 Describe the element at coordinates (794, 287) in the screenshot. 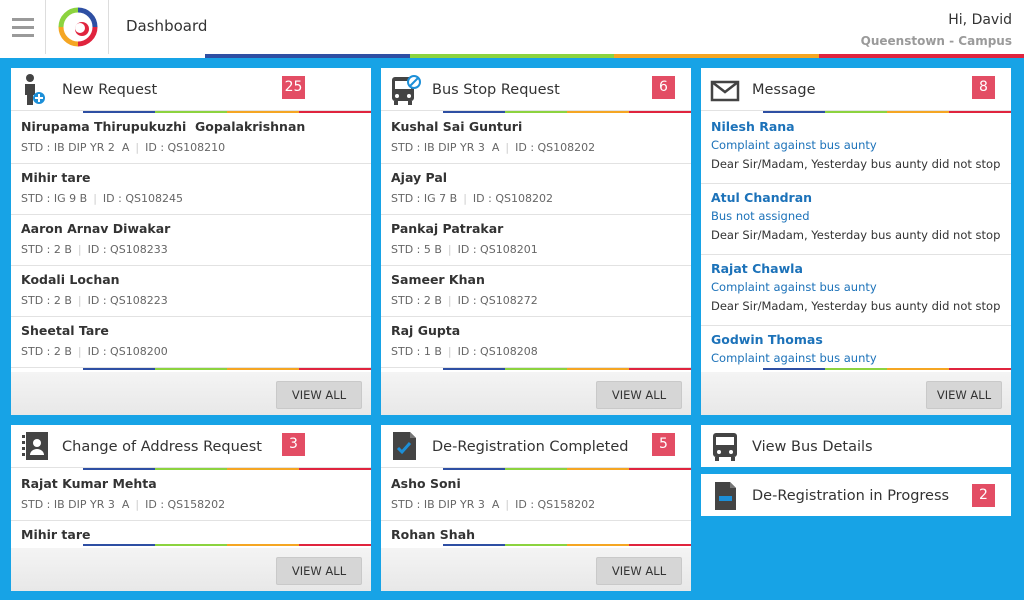

I see `message-subject: Complaint against bus aunty` at that location.